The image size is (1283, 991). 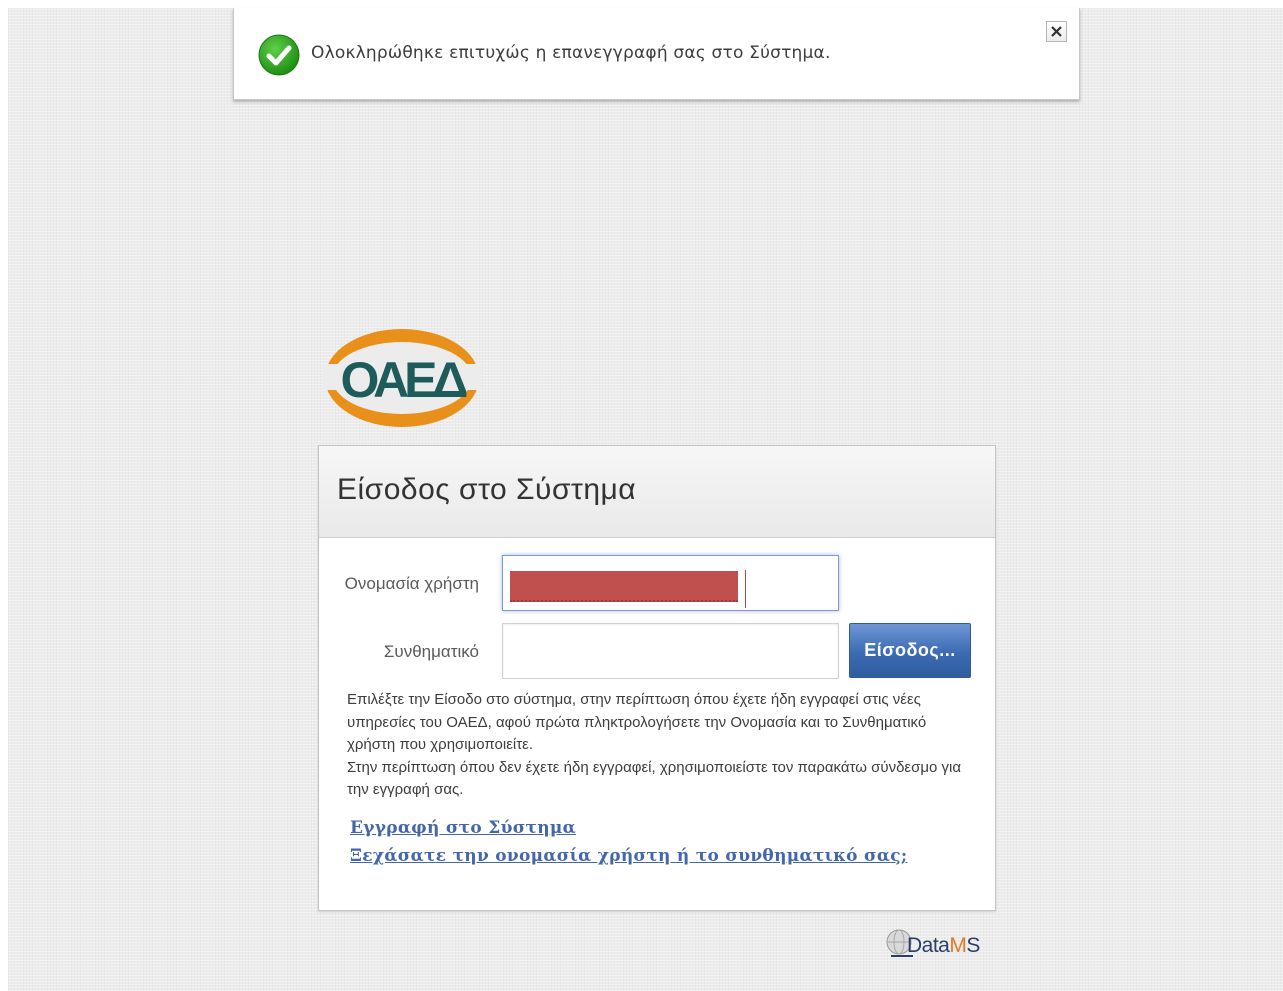 I want to click on check-circle-icon, so click(x=279, y=55).